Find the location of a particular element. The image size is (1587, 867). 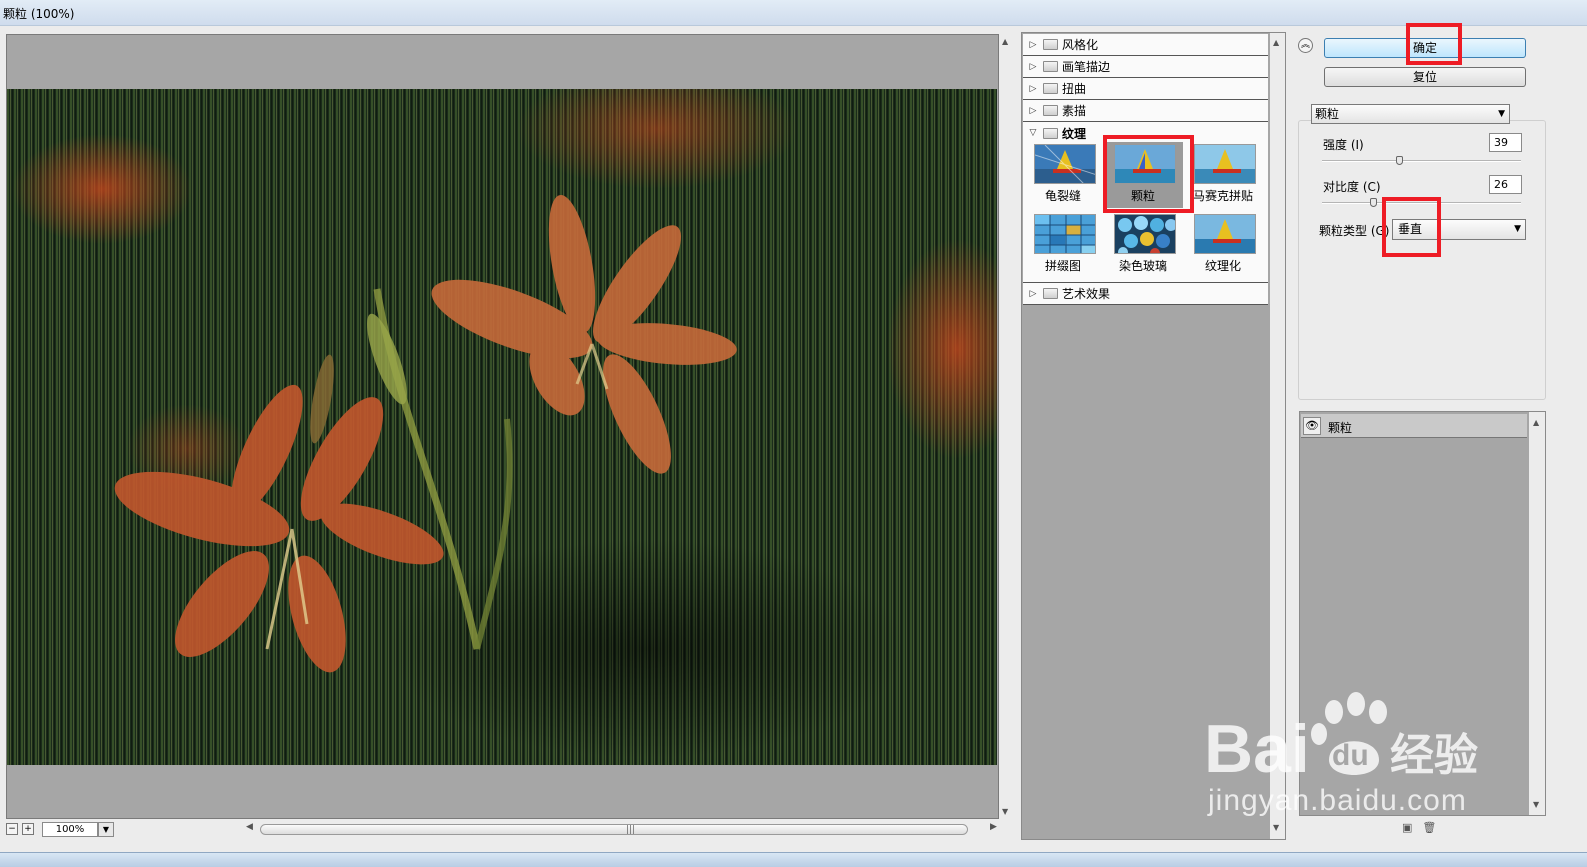

intensity-slider is located at coordinates (1421, 161).